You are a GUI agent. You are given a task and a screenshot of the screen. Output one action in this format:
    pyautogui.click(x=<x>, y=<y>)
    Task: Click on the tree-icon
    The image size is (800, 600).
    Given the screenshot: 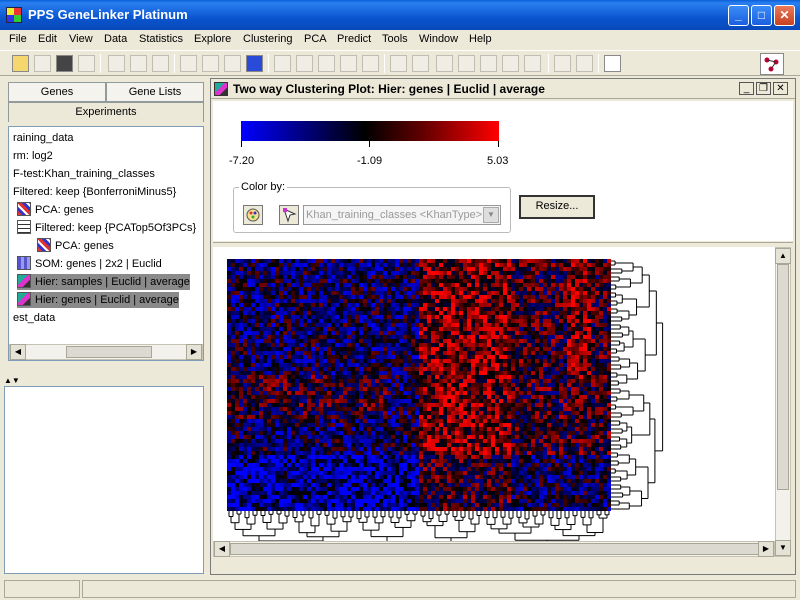 What is the action you would take?
    pyautogui.click(x=370, y=63)
    